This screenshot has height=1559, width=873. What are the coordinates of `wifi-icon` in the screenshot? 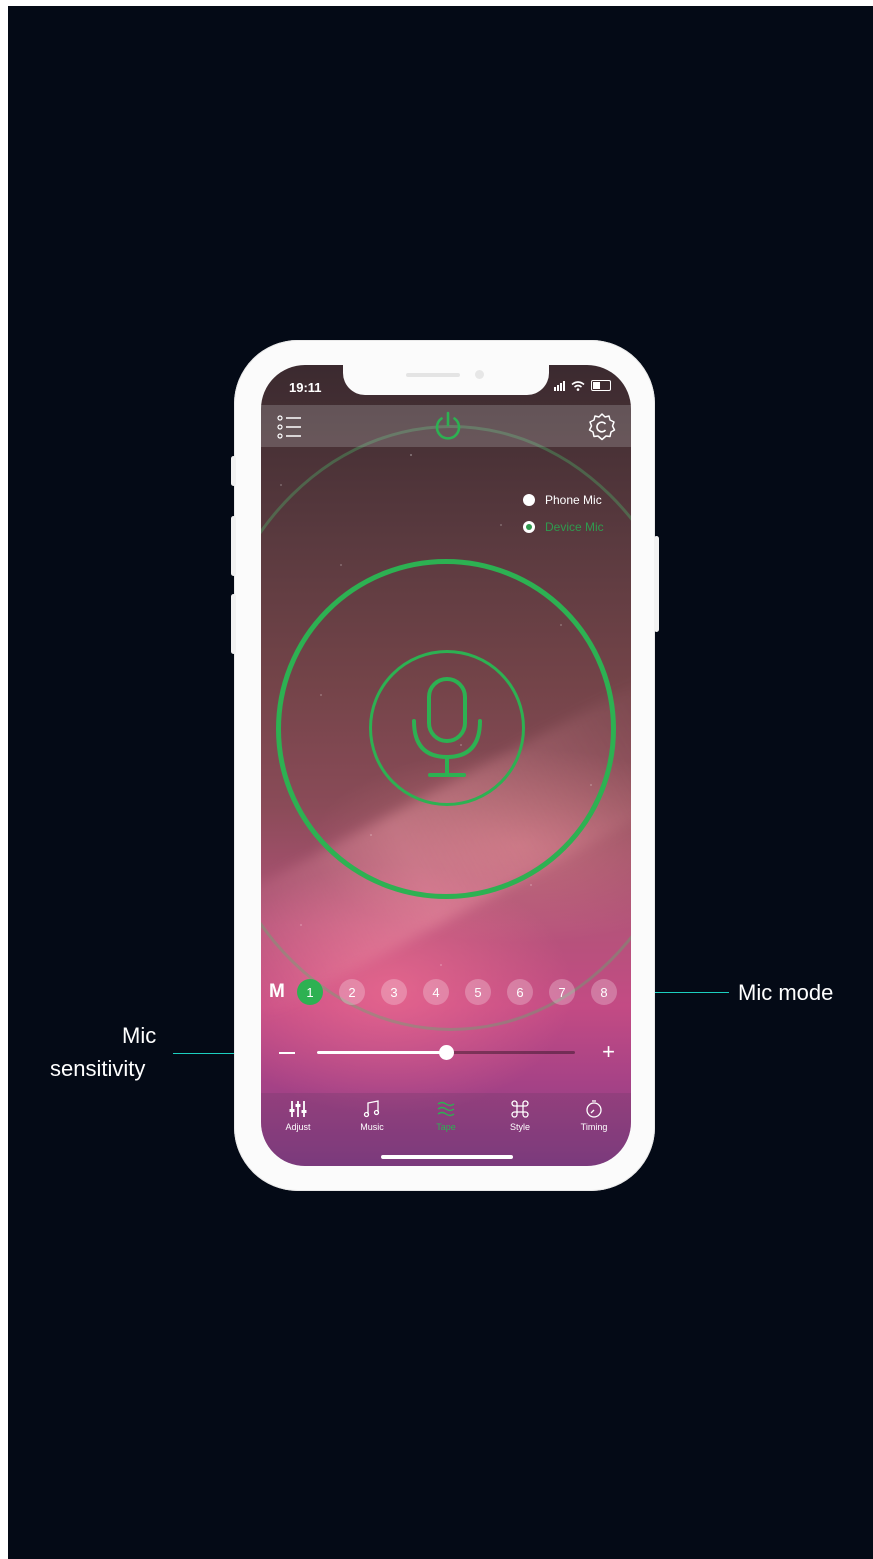 It's located at (578, 385).